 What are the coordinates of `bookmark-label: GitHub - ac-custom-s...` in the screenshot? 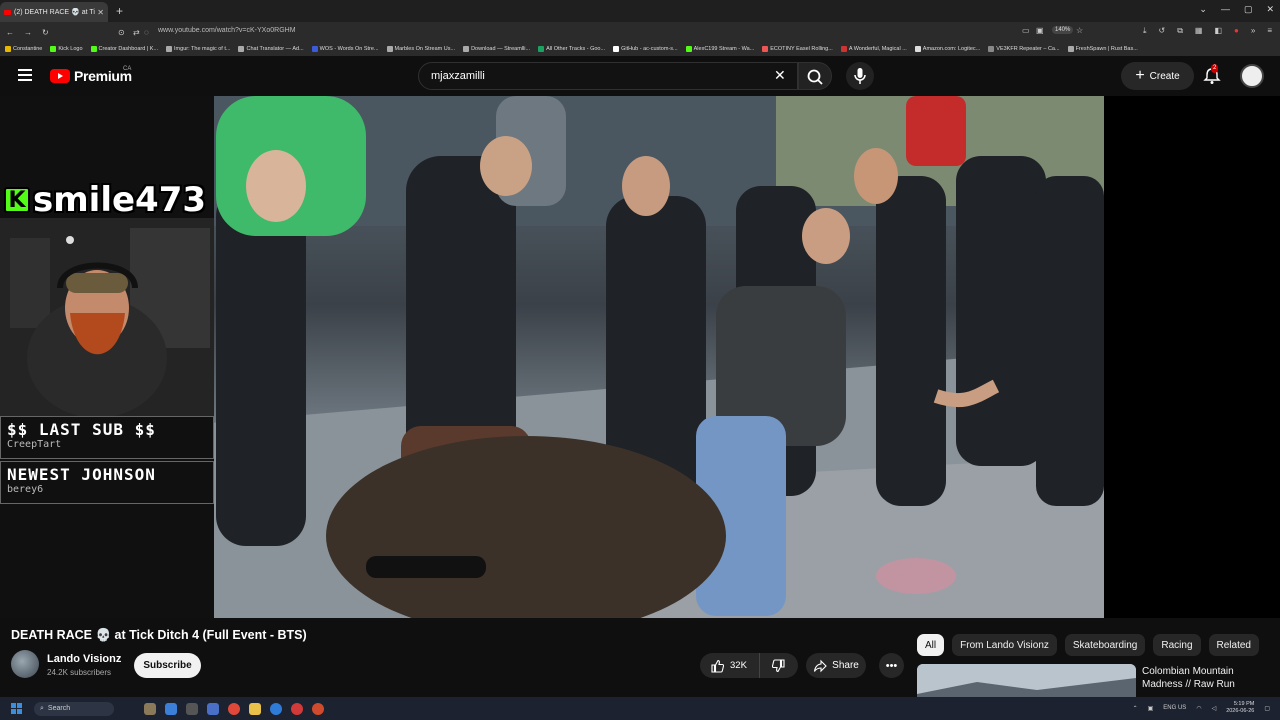 It's located at (649, 49).